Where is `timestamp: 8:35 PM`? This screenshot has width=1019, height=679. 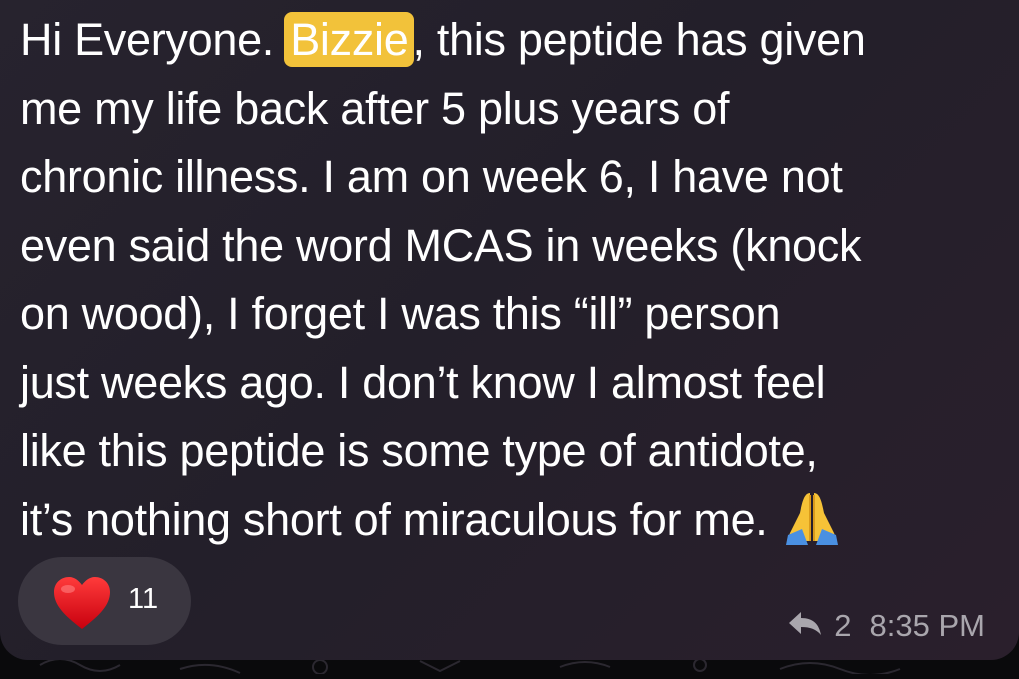
timestamp: 8:35 PM is located at coordinates (927, 625).